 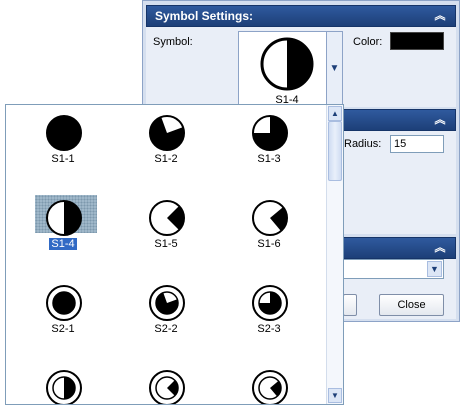 I want to click on symbol-preview: S1-4, so click(x=287, y=69).